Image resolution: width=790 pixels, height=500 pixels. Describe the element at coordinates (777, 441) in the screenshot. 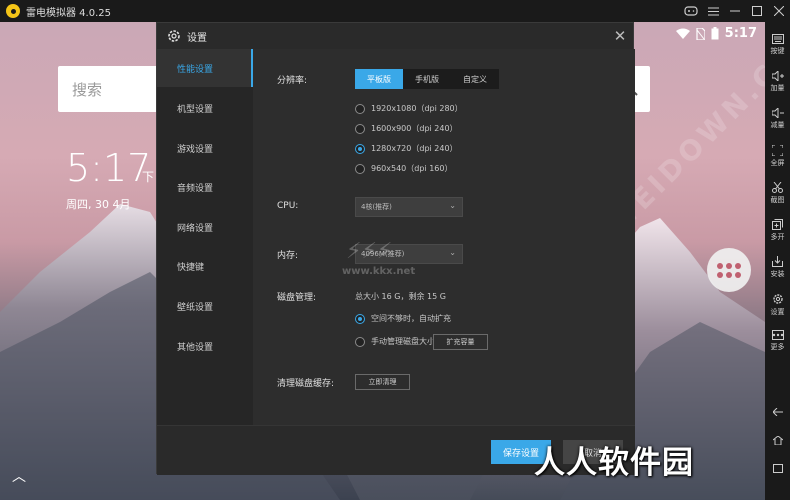

I see `home-icon` at that location.